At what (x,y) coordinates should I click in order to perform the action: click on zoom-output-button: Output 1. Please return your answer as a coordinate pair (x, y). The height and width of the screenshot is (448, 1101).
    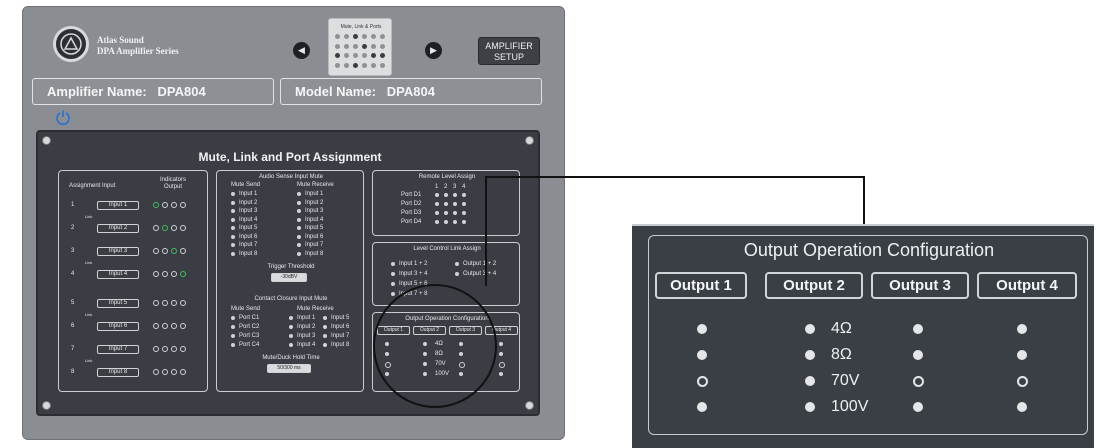
    Looking at the image, I should click on (701, 285).